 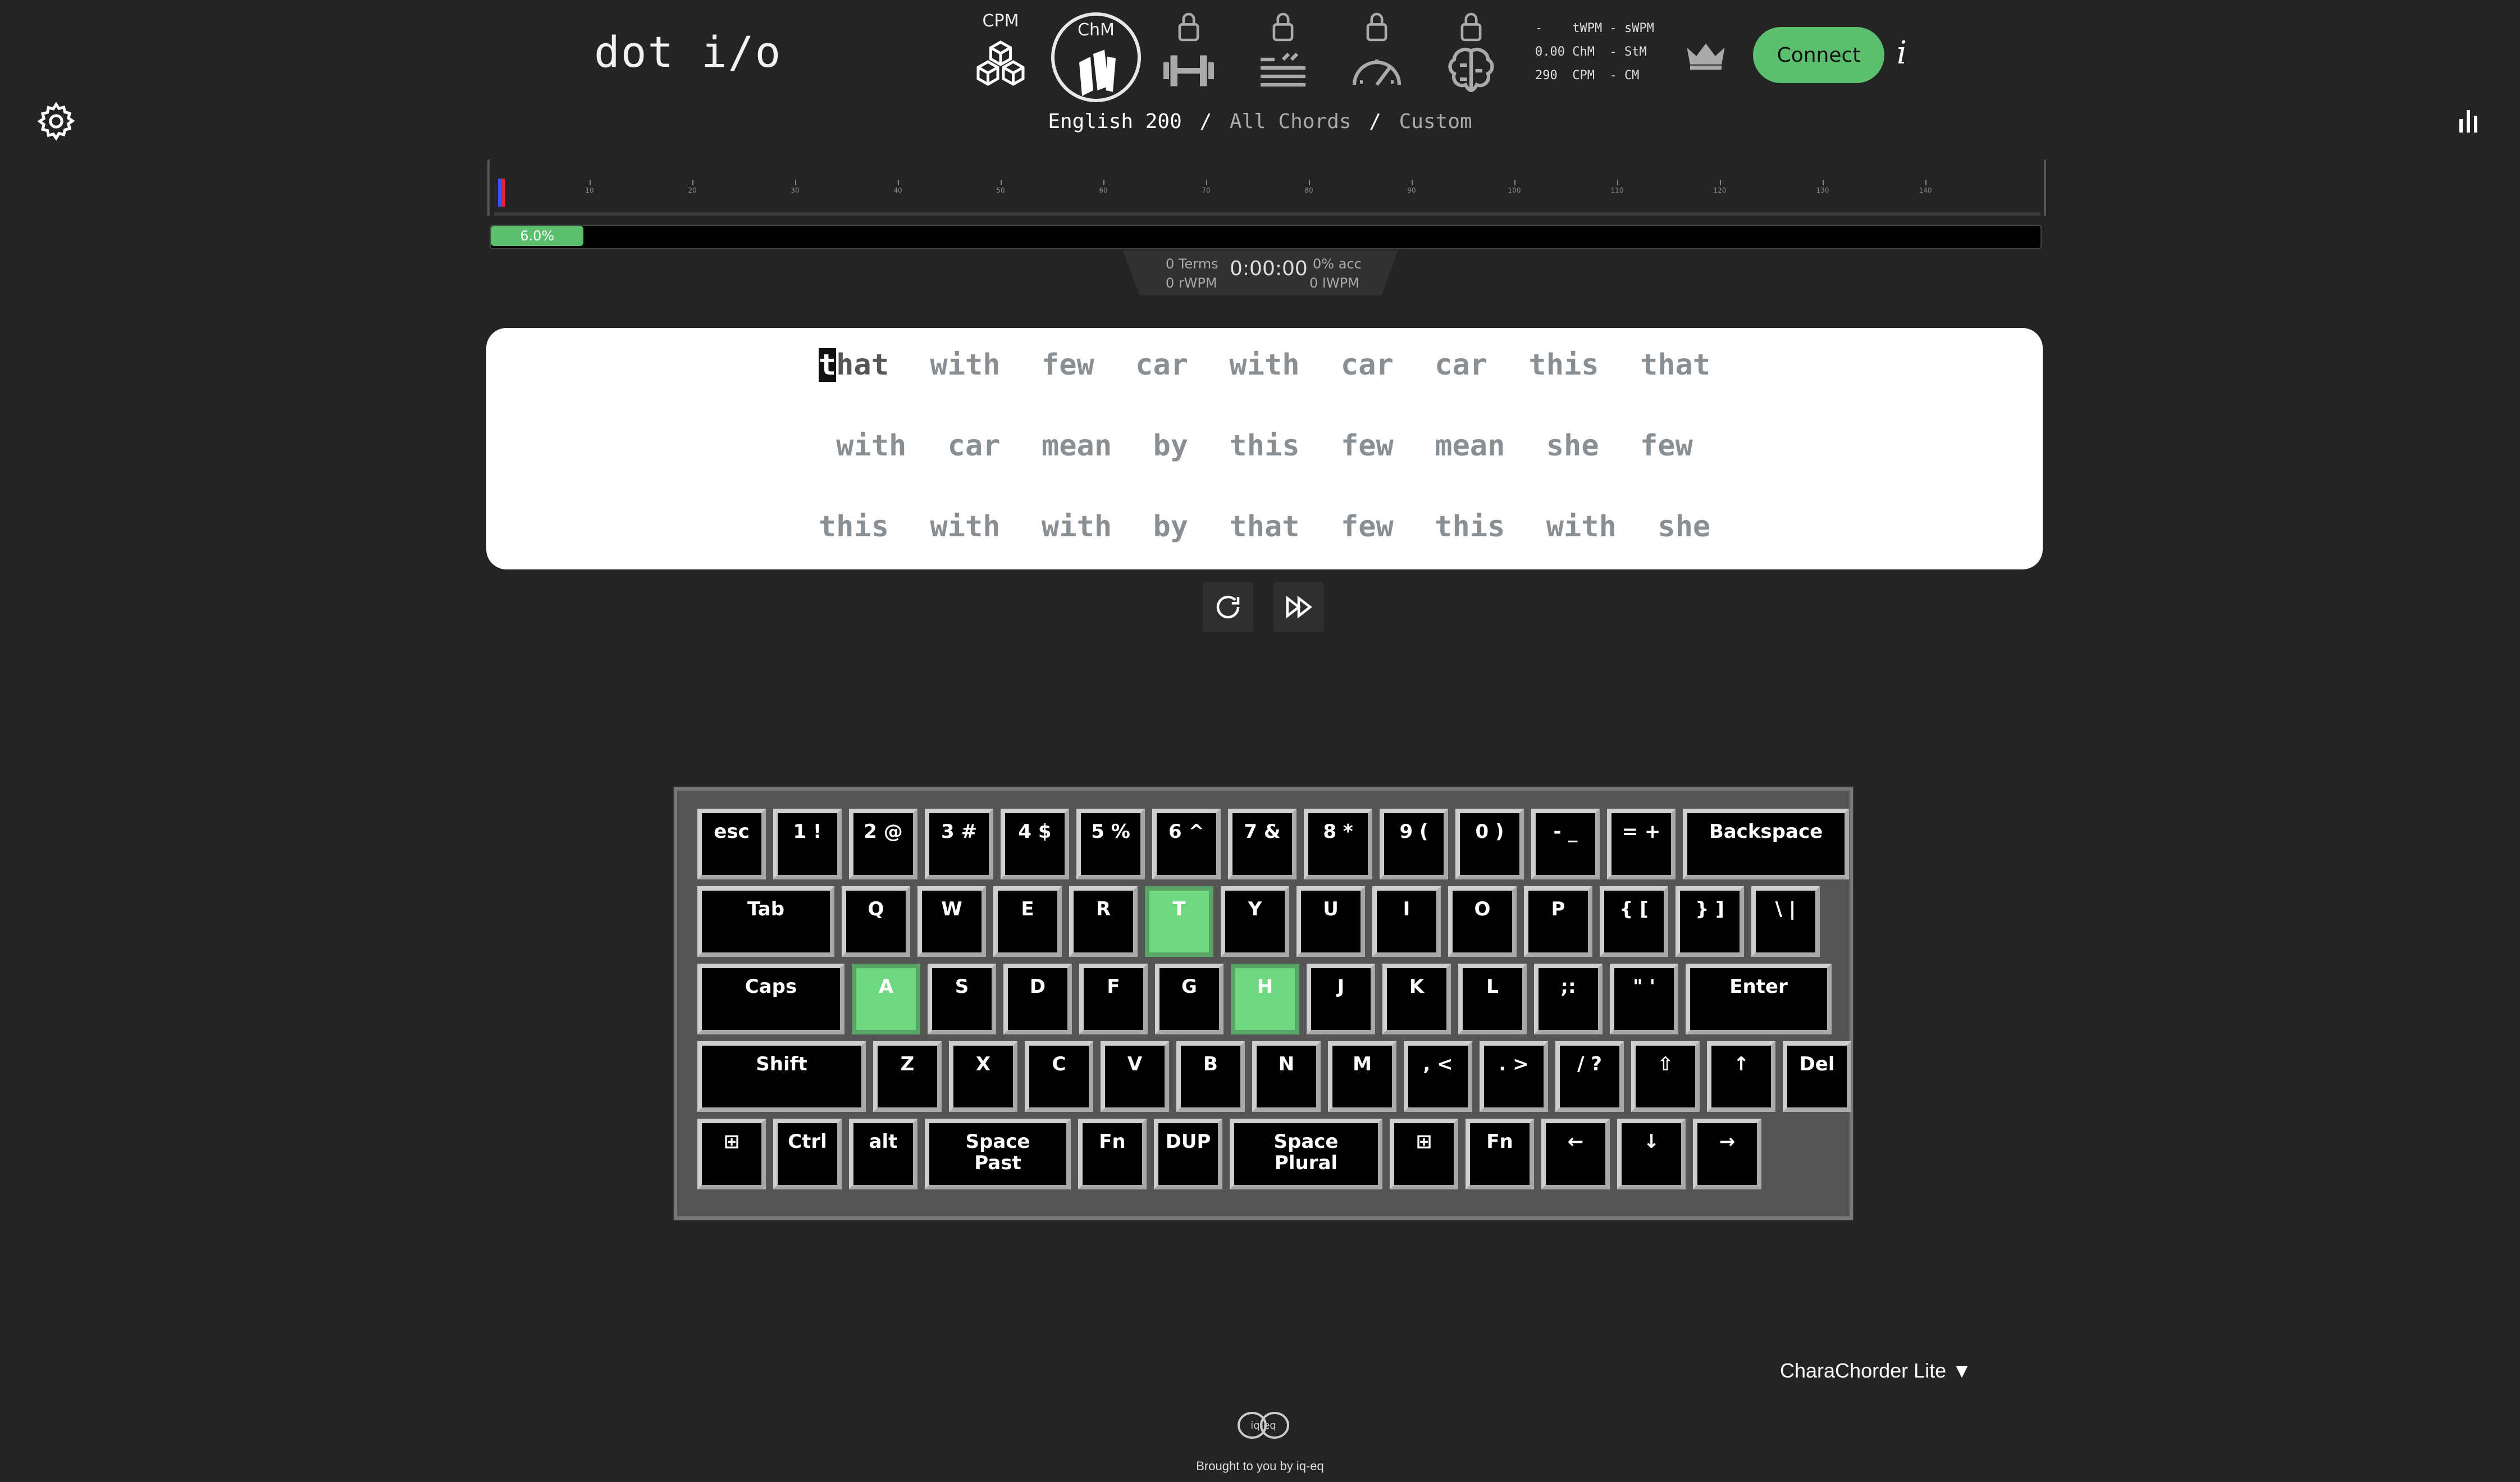 I want to click on breadcrumb-english-200: English 200, so click(x=1114, y=121).